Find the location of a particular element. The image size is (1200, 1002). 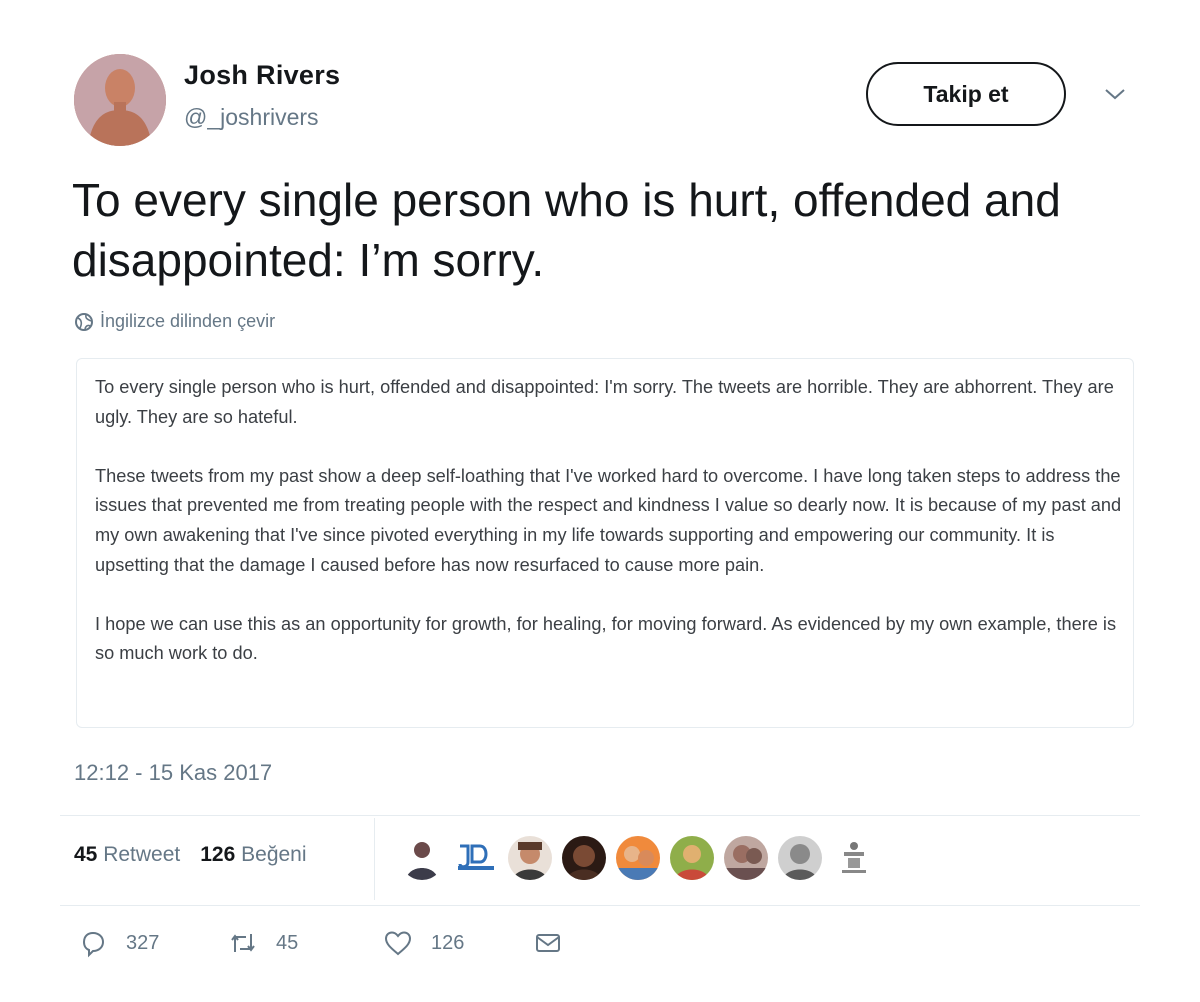

retweet-icon is located at coordinates (243, 943).